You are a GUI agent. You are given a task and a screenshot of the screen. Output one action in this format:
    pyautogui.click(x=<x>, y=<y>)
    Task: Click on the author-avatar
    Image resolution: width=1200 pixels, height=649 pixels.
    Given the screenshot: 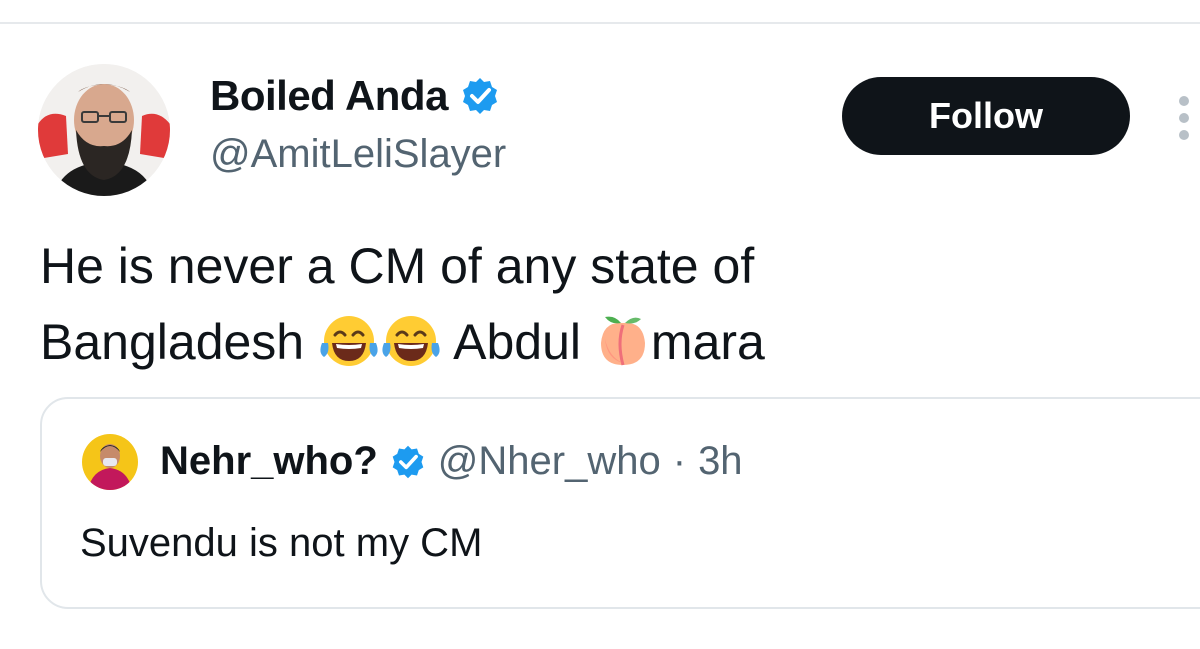 What is the action you would take?
    pyautogui.click(x=104, y=130)
    